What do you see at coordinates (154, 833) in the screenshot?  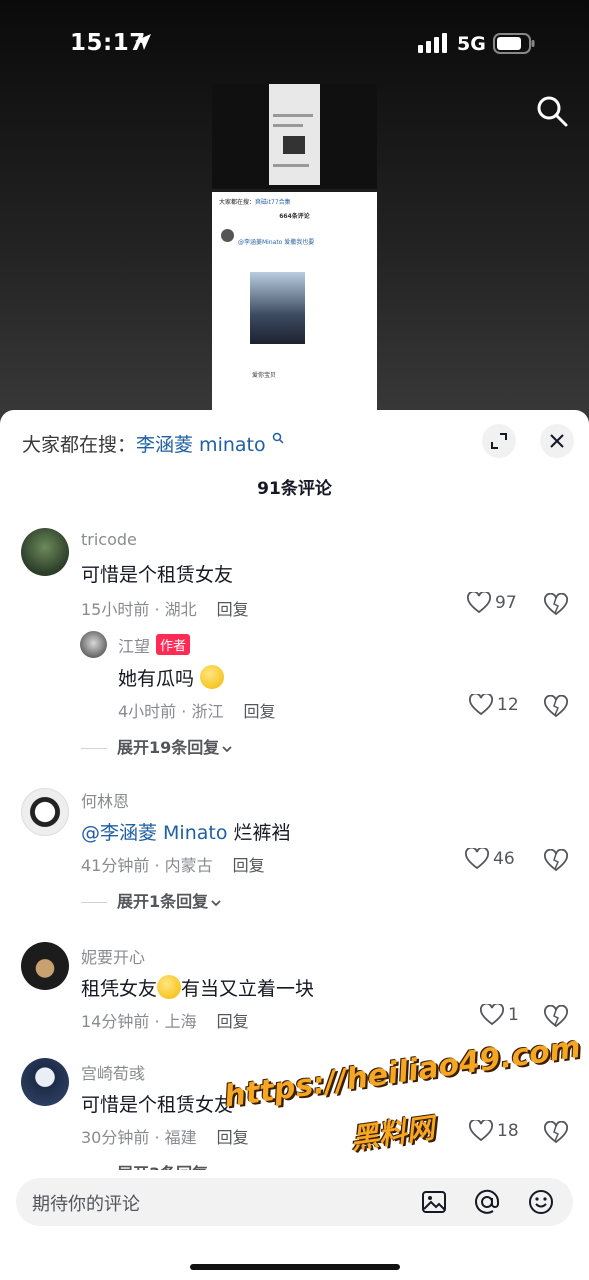 I see `mention-link: @李涵菱 Minato` at bounding box center [154, 833].